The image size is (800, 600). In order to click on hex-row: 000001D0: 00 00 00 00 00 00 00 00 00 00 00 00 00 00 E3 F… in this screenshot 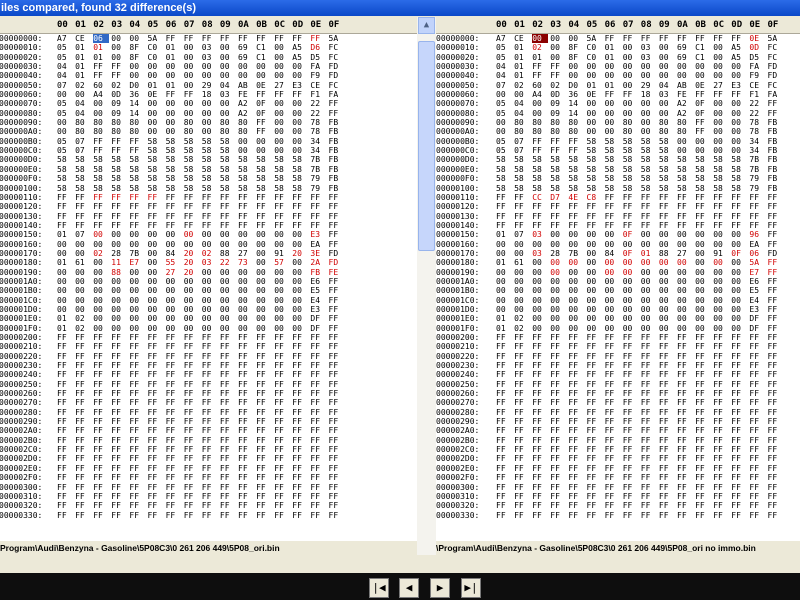, I will do `click(208, 309)`.